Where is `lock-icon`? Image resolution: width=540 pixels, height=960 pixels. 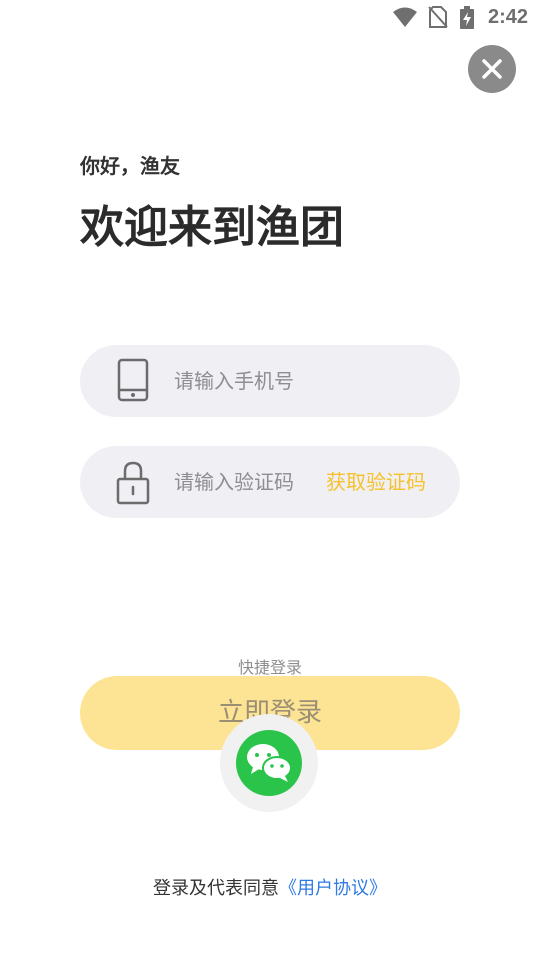
lock-icon is located at coordinates (133, 482).